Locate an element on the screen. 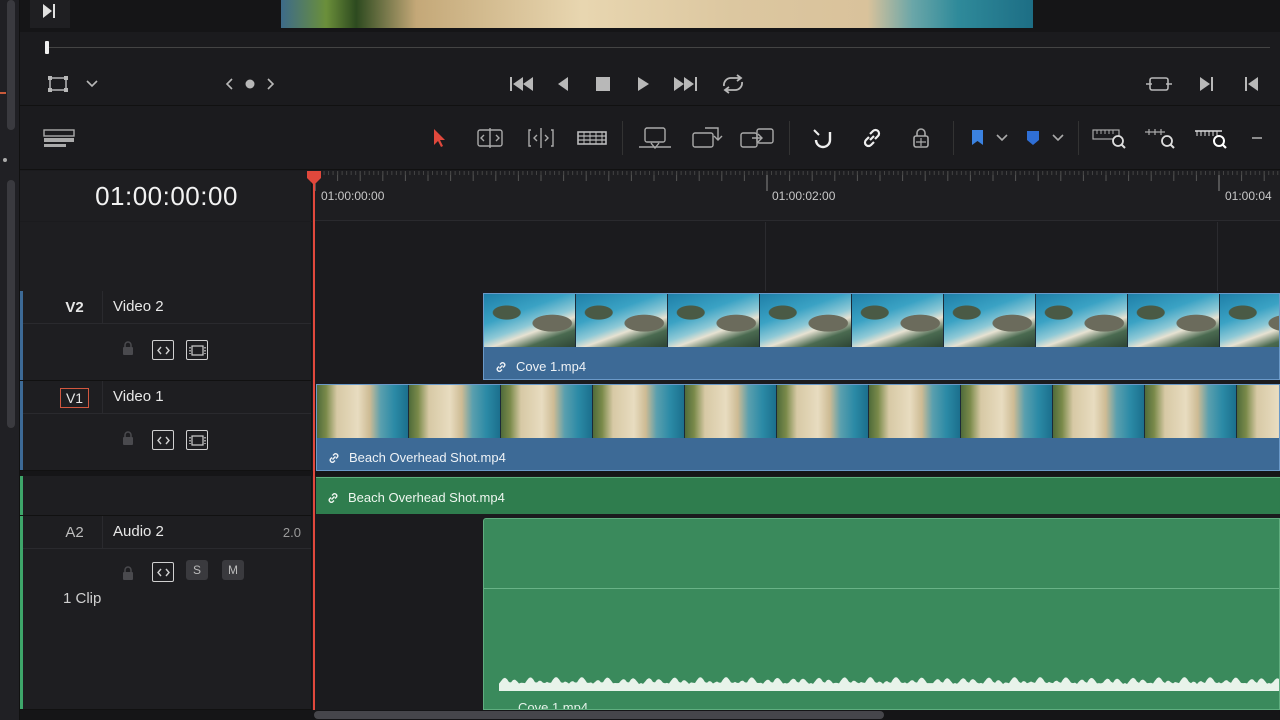 The height and width of the screenshot is (720, 1280). overwrite-clip-icon is located at coordinates (706, 138).